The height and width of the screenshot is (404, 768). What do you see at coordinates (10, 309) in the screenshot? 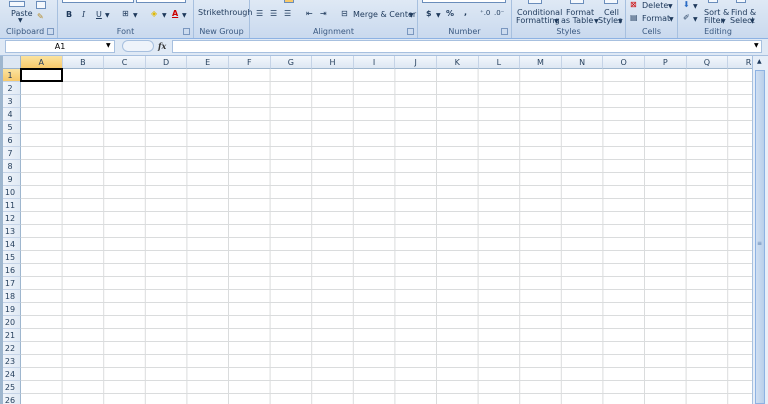
I see `row-header: 19` at bounding box center [10, 309].